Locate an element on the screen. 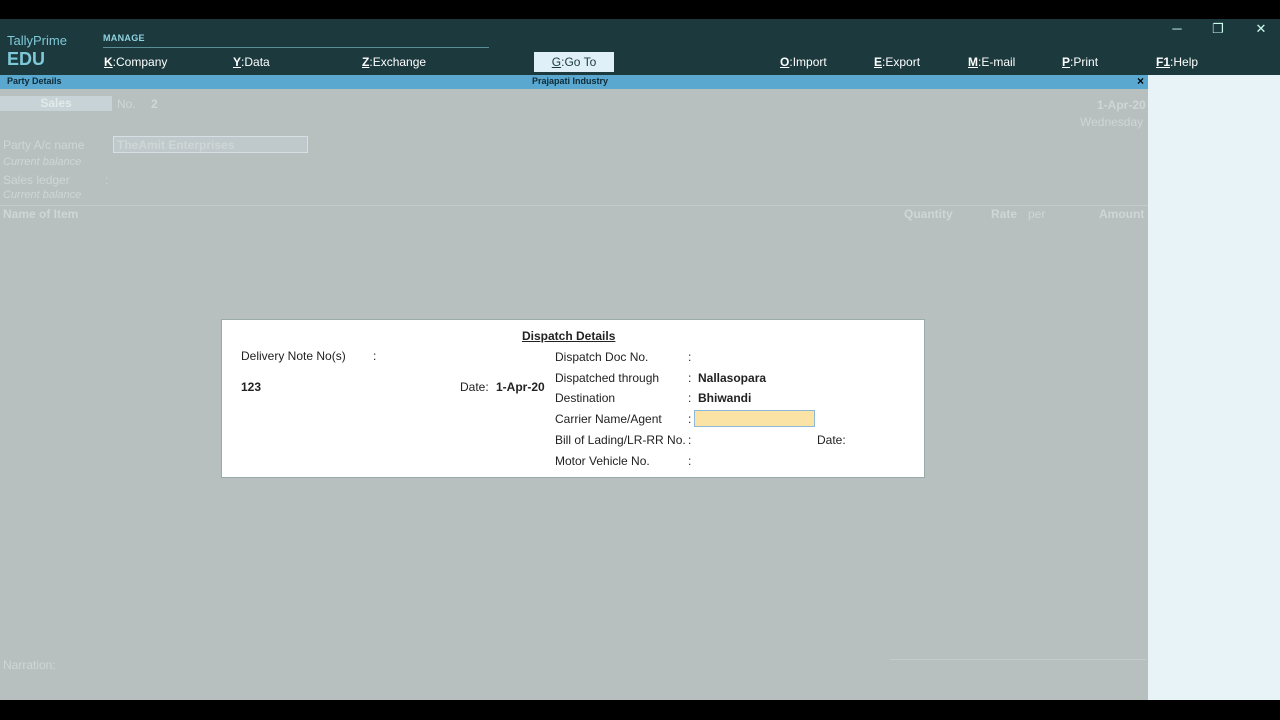 Image resolution: width=1280 pixels, height=720 pixels. manage-divider is located at coordinates (296, 47).